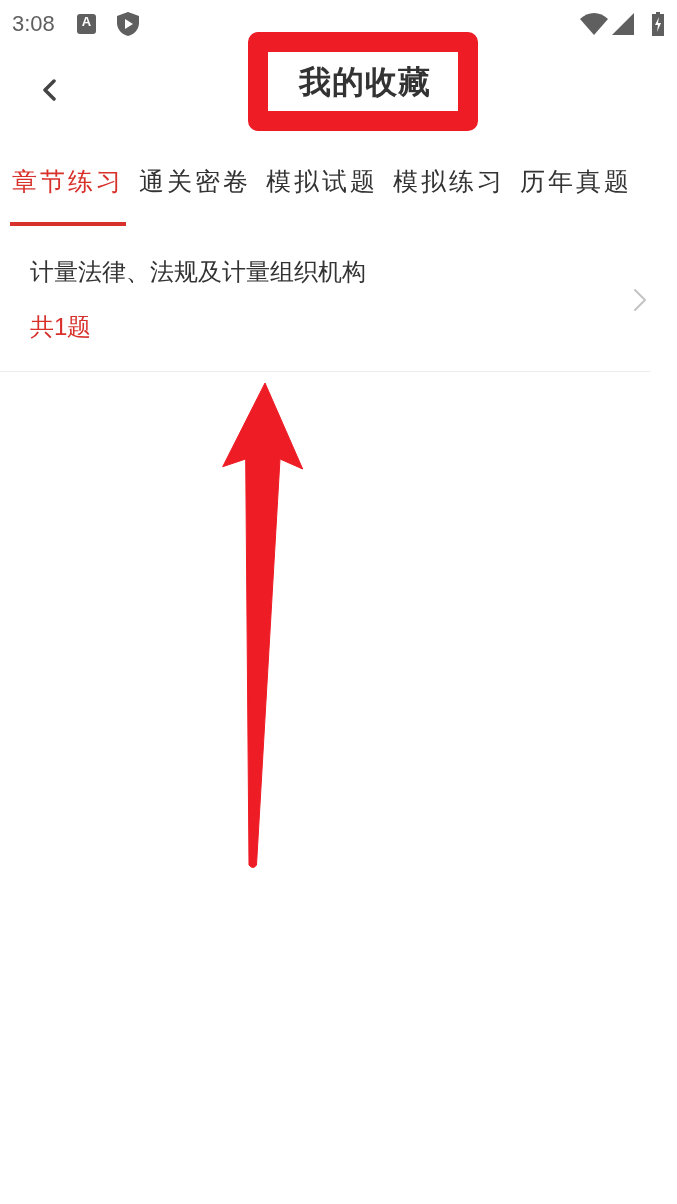 The height and width of the screenshot is (1204, 677). What do you see at coordinates (658, 24) in the screenshot?
I see `battery-charging-icon` at bounding box center [658, 24].